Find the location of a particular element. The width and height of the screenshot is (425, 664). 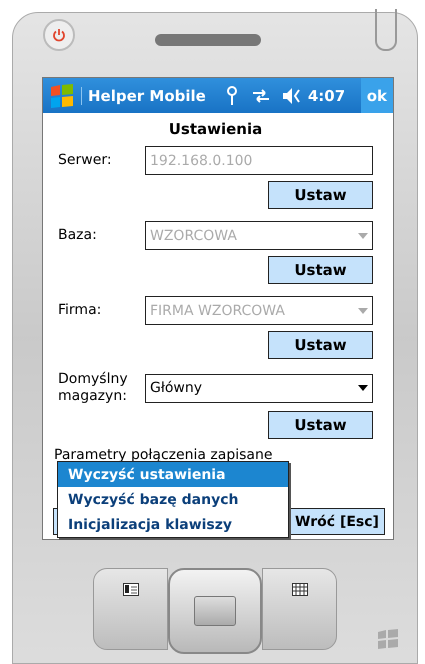

select-key is located at coordinates (215, 611).